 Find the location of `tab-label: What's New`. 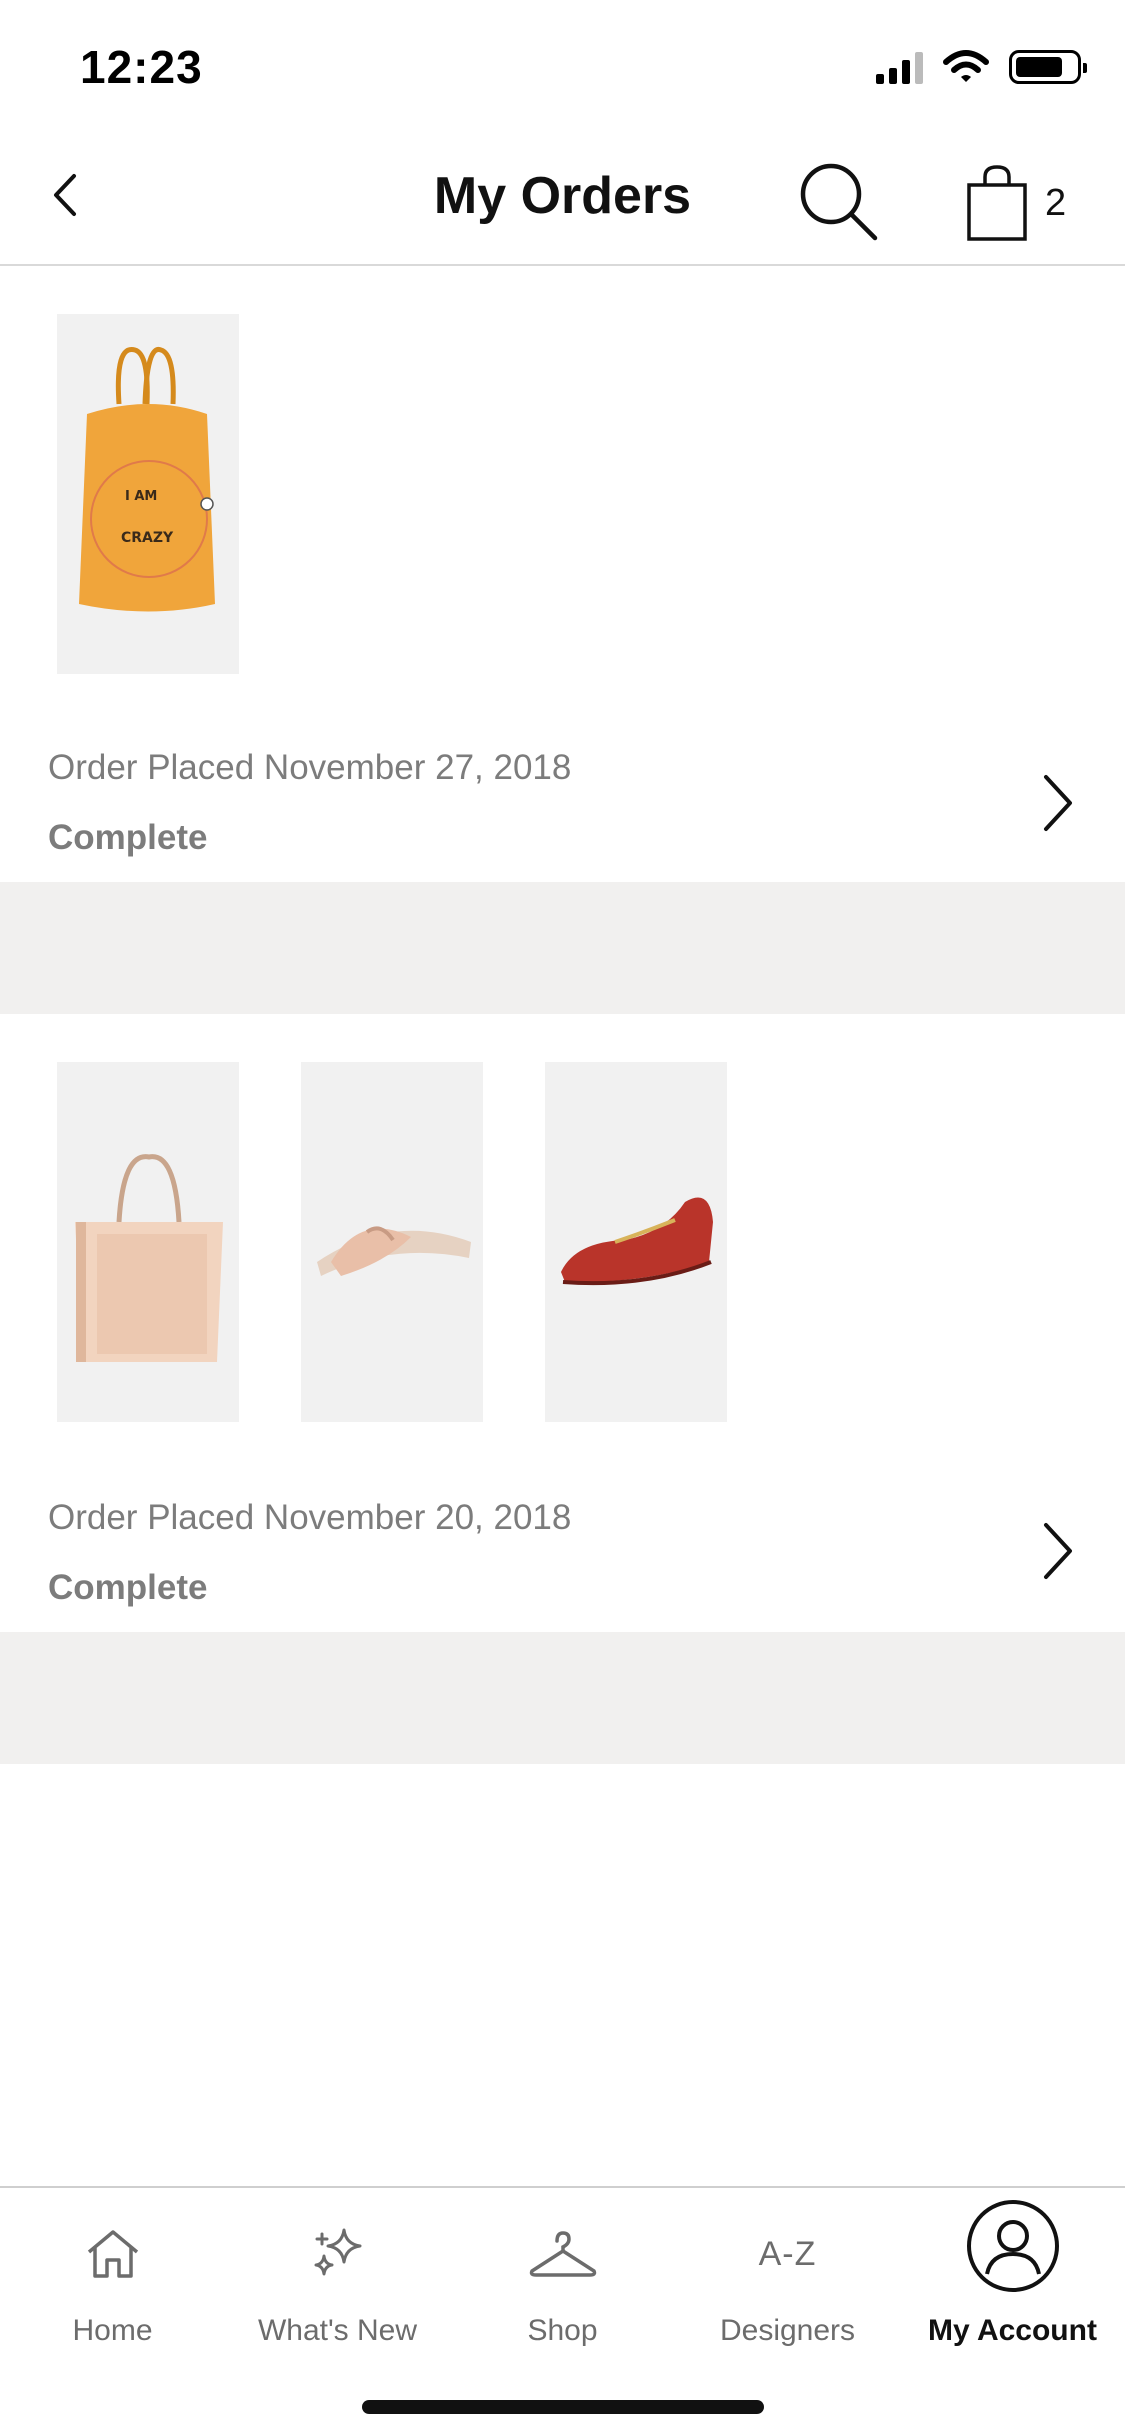

tab-label: What's New is located at coordinates (337, 2330).